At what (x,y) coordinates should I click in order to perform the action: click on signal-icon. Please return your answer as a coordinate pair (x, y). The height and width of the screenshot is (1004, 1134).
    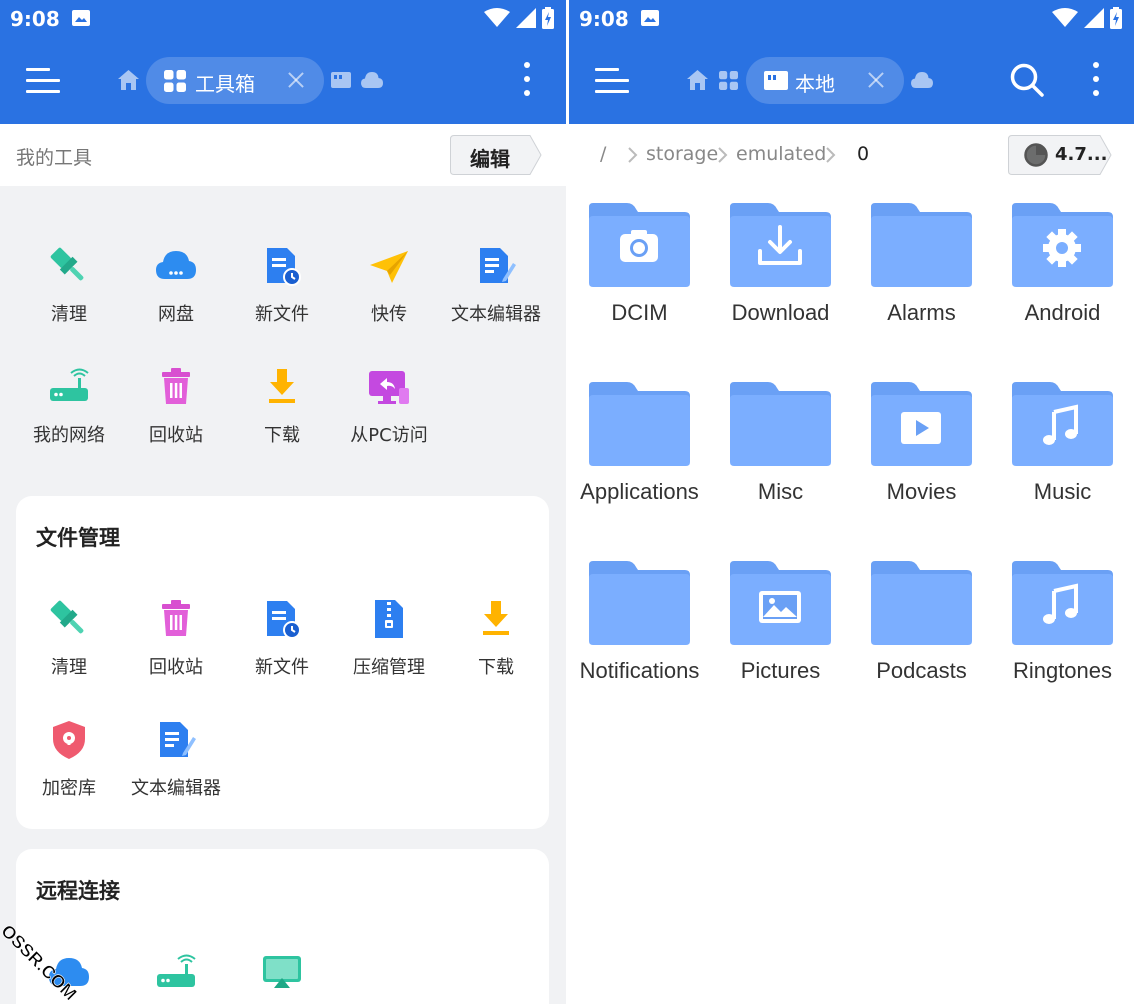
    Looking at the image, I should click on (1094, 18).